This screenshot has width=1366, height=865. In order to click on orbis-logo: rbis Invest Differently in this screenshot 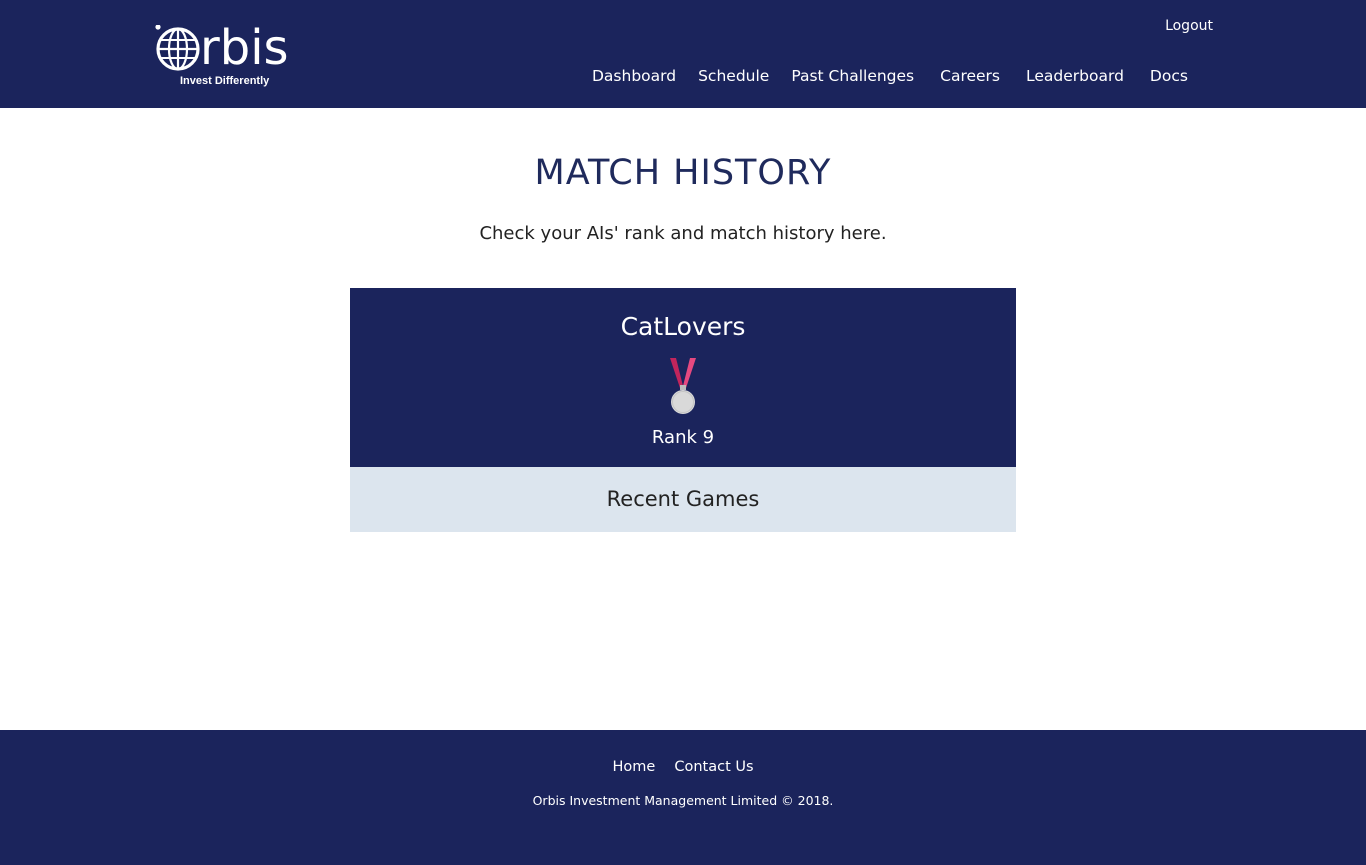, I will do `click(225, 55)`.